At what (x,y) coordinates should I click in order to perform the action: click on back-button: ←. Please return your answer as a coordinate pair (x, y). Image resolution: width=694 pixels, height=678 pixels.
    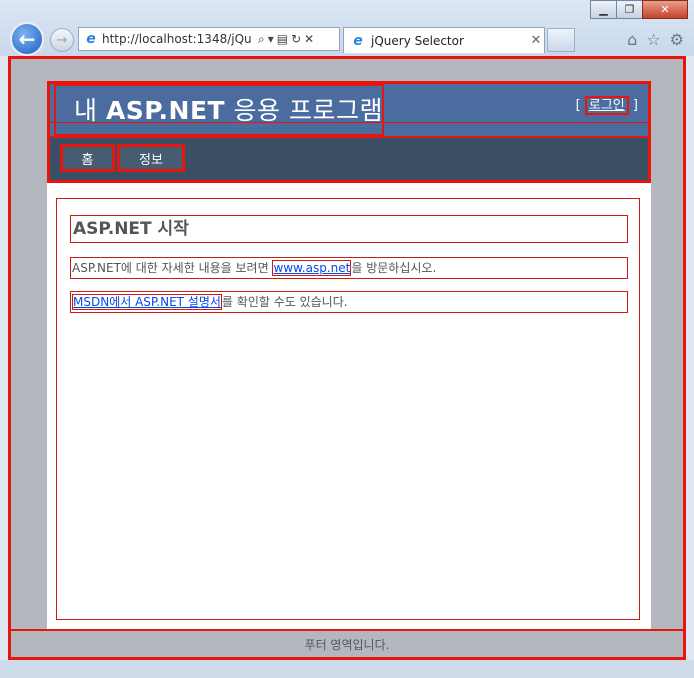
    Looking at the image, I should click on (27, 39).